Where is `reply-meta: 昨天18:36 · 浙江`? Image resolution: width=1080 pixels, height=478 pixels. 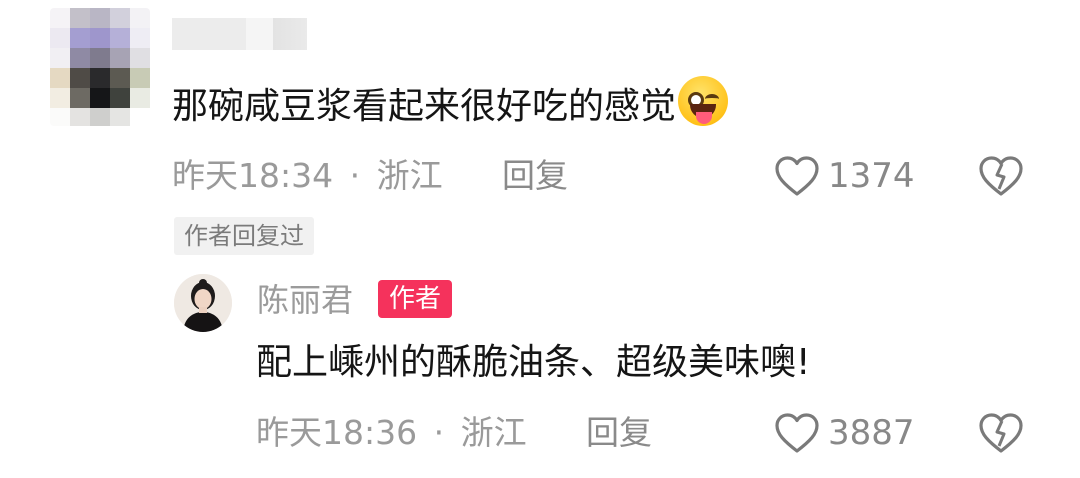 reply-meta: 昨天18:36 · 浙江 is located at coordinates (391, 433).